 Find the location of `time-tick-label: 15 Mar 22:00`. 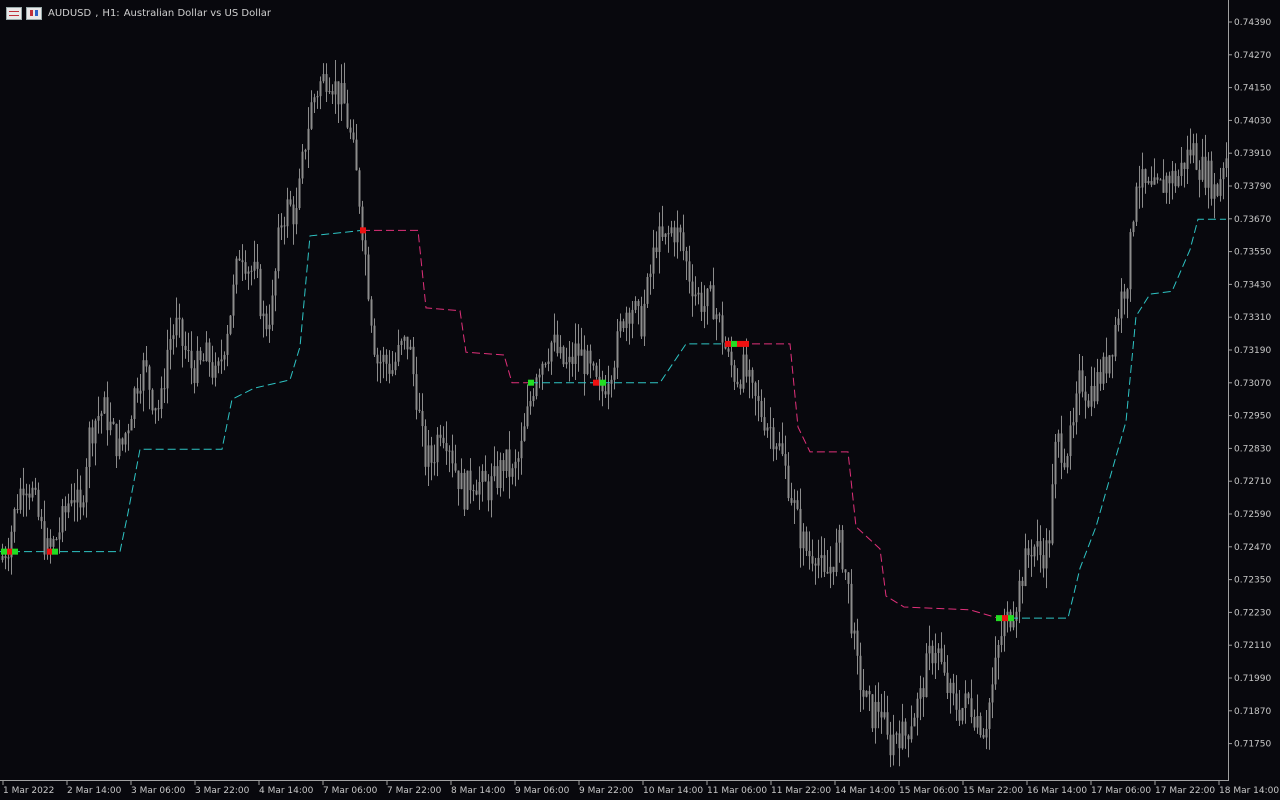

time-tick-label: 15 Mar 22:00 is located at coordinates (993, 791).